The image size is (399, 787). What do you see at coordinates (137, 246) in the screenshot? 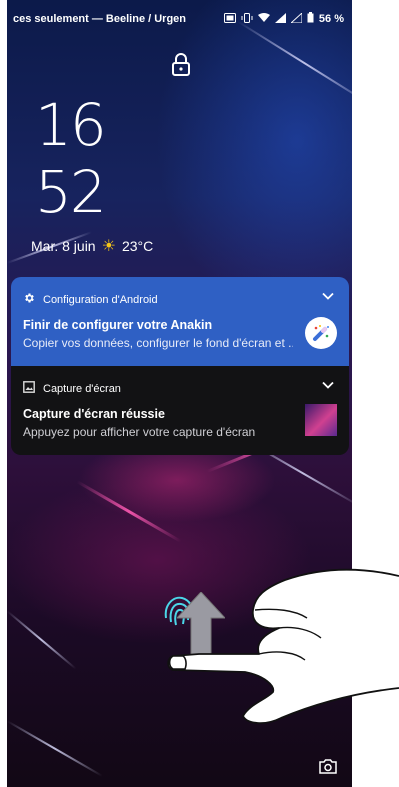
I see `temperature-text: 23°C` at bounding box center [137, 246].